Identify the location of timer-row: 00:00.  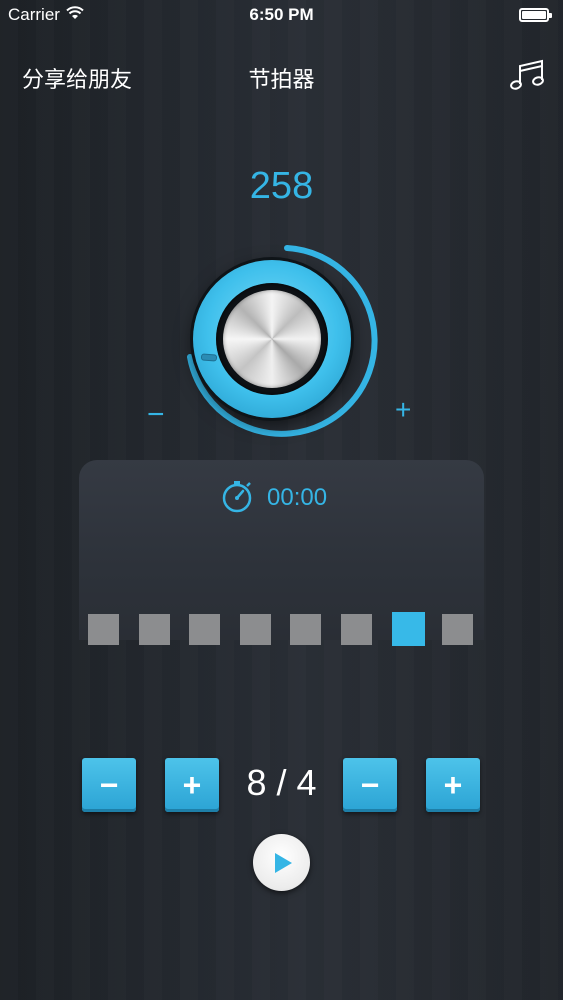
(281, 496).